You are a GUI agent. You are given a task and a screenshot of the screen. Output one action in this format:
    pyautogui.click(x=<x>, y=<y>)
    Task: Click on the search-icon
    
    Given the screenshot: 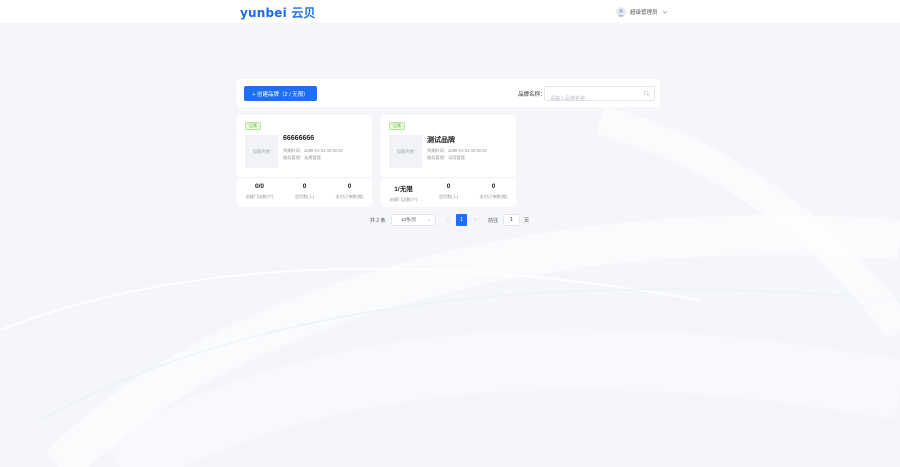 What is the action you would take?
    pyautogui.click(x=646, y=93)
    